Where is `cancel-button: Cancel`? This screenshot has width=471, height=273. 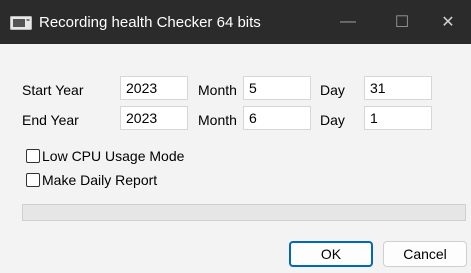 cancel-button: Cancel is located at coordinates (425, 254).